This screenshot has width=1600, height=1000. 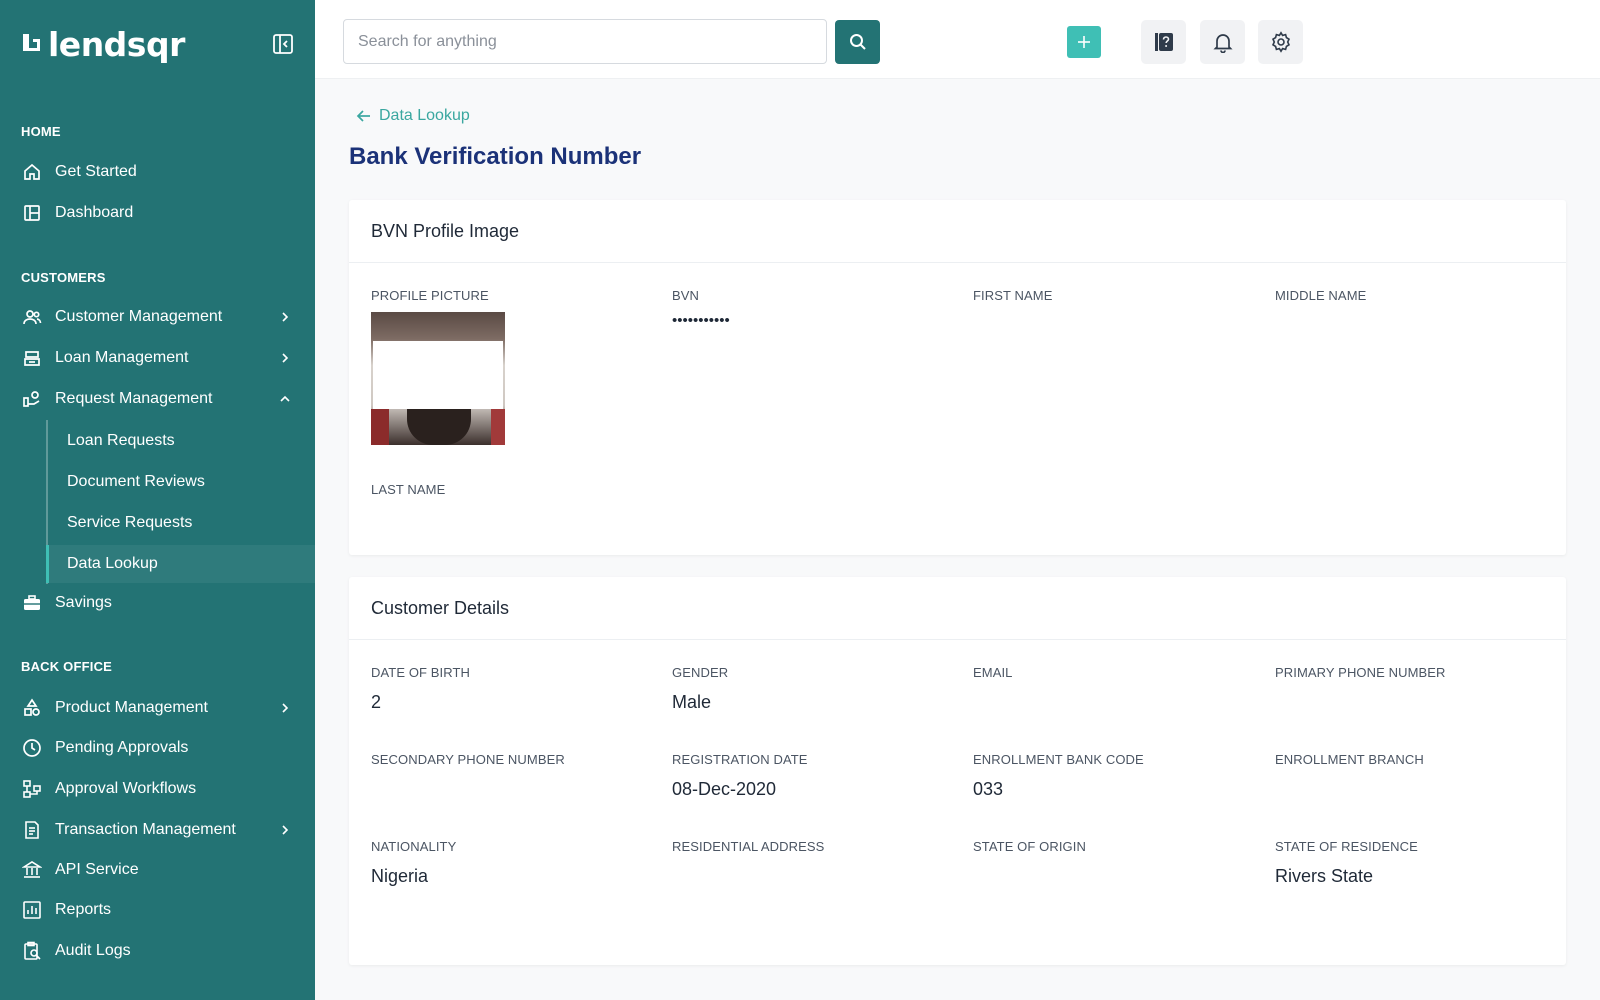 I want to click on back-link: Data Lookup, so click(x=413, y=116).